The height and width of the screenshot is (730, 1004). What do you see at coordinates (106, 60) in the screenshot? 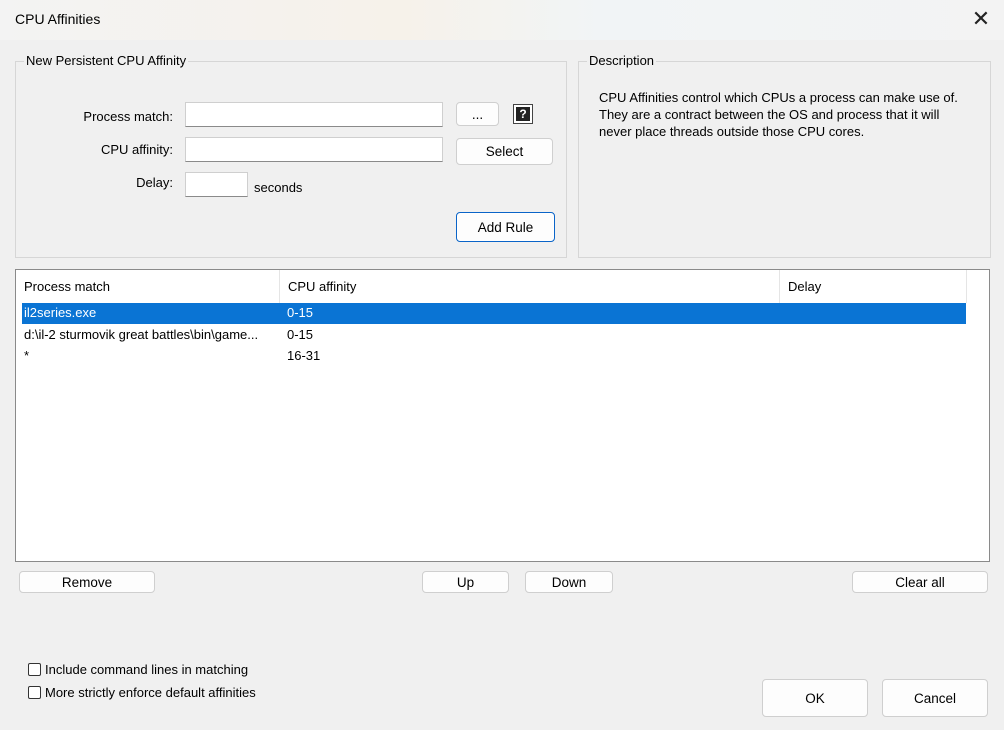
I see `new-affinity-group-title: New Persistent CPU Affinity` at bounding box center [106, 60].